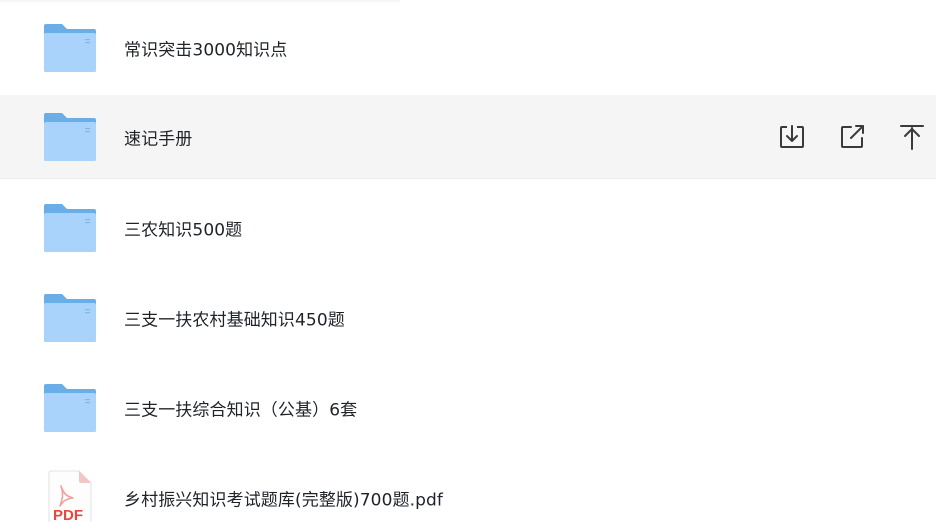  I want to click on file-name: 速记手册, so click(158, 136).